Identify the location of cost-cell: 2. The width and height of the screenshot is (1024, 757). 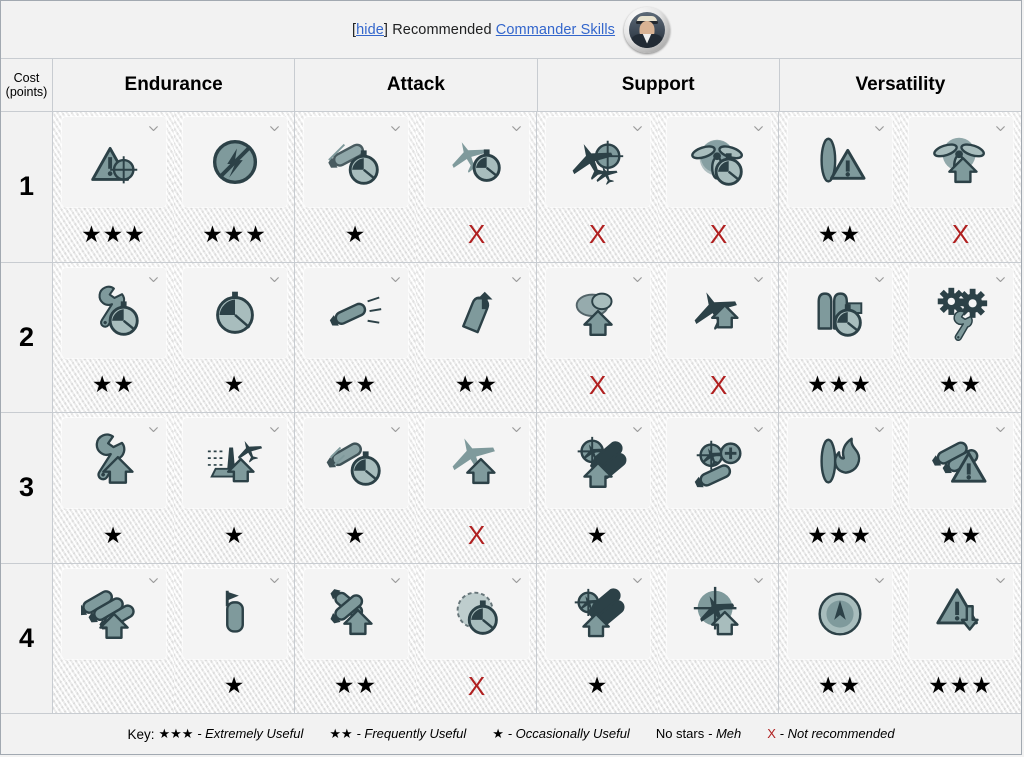
(27, 337).